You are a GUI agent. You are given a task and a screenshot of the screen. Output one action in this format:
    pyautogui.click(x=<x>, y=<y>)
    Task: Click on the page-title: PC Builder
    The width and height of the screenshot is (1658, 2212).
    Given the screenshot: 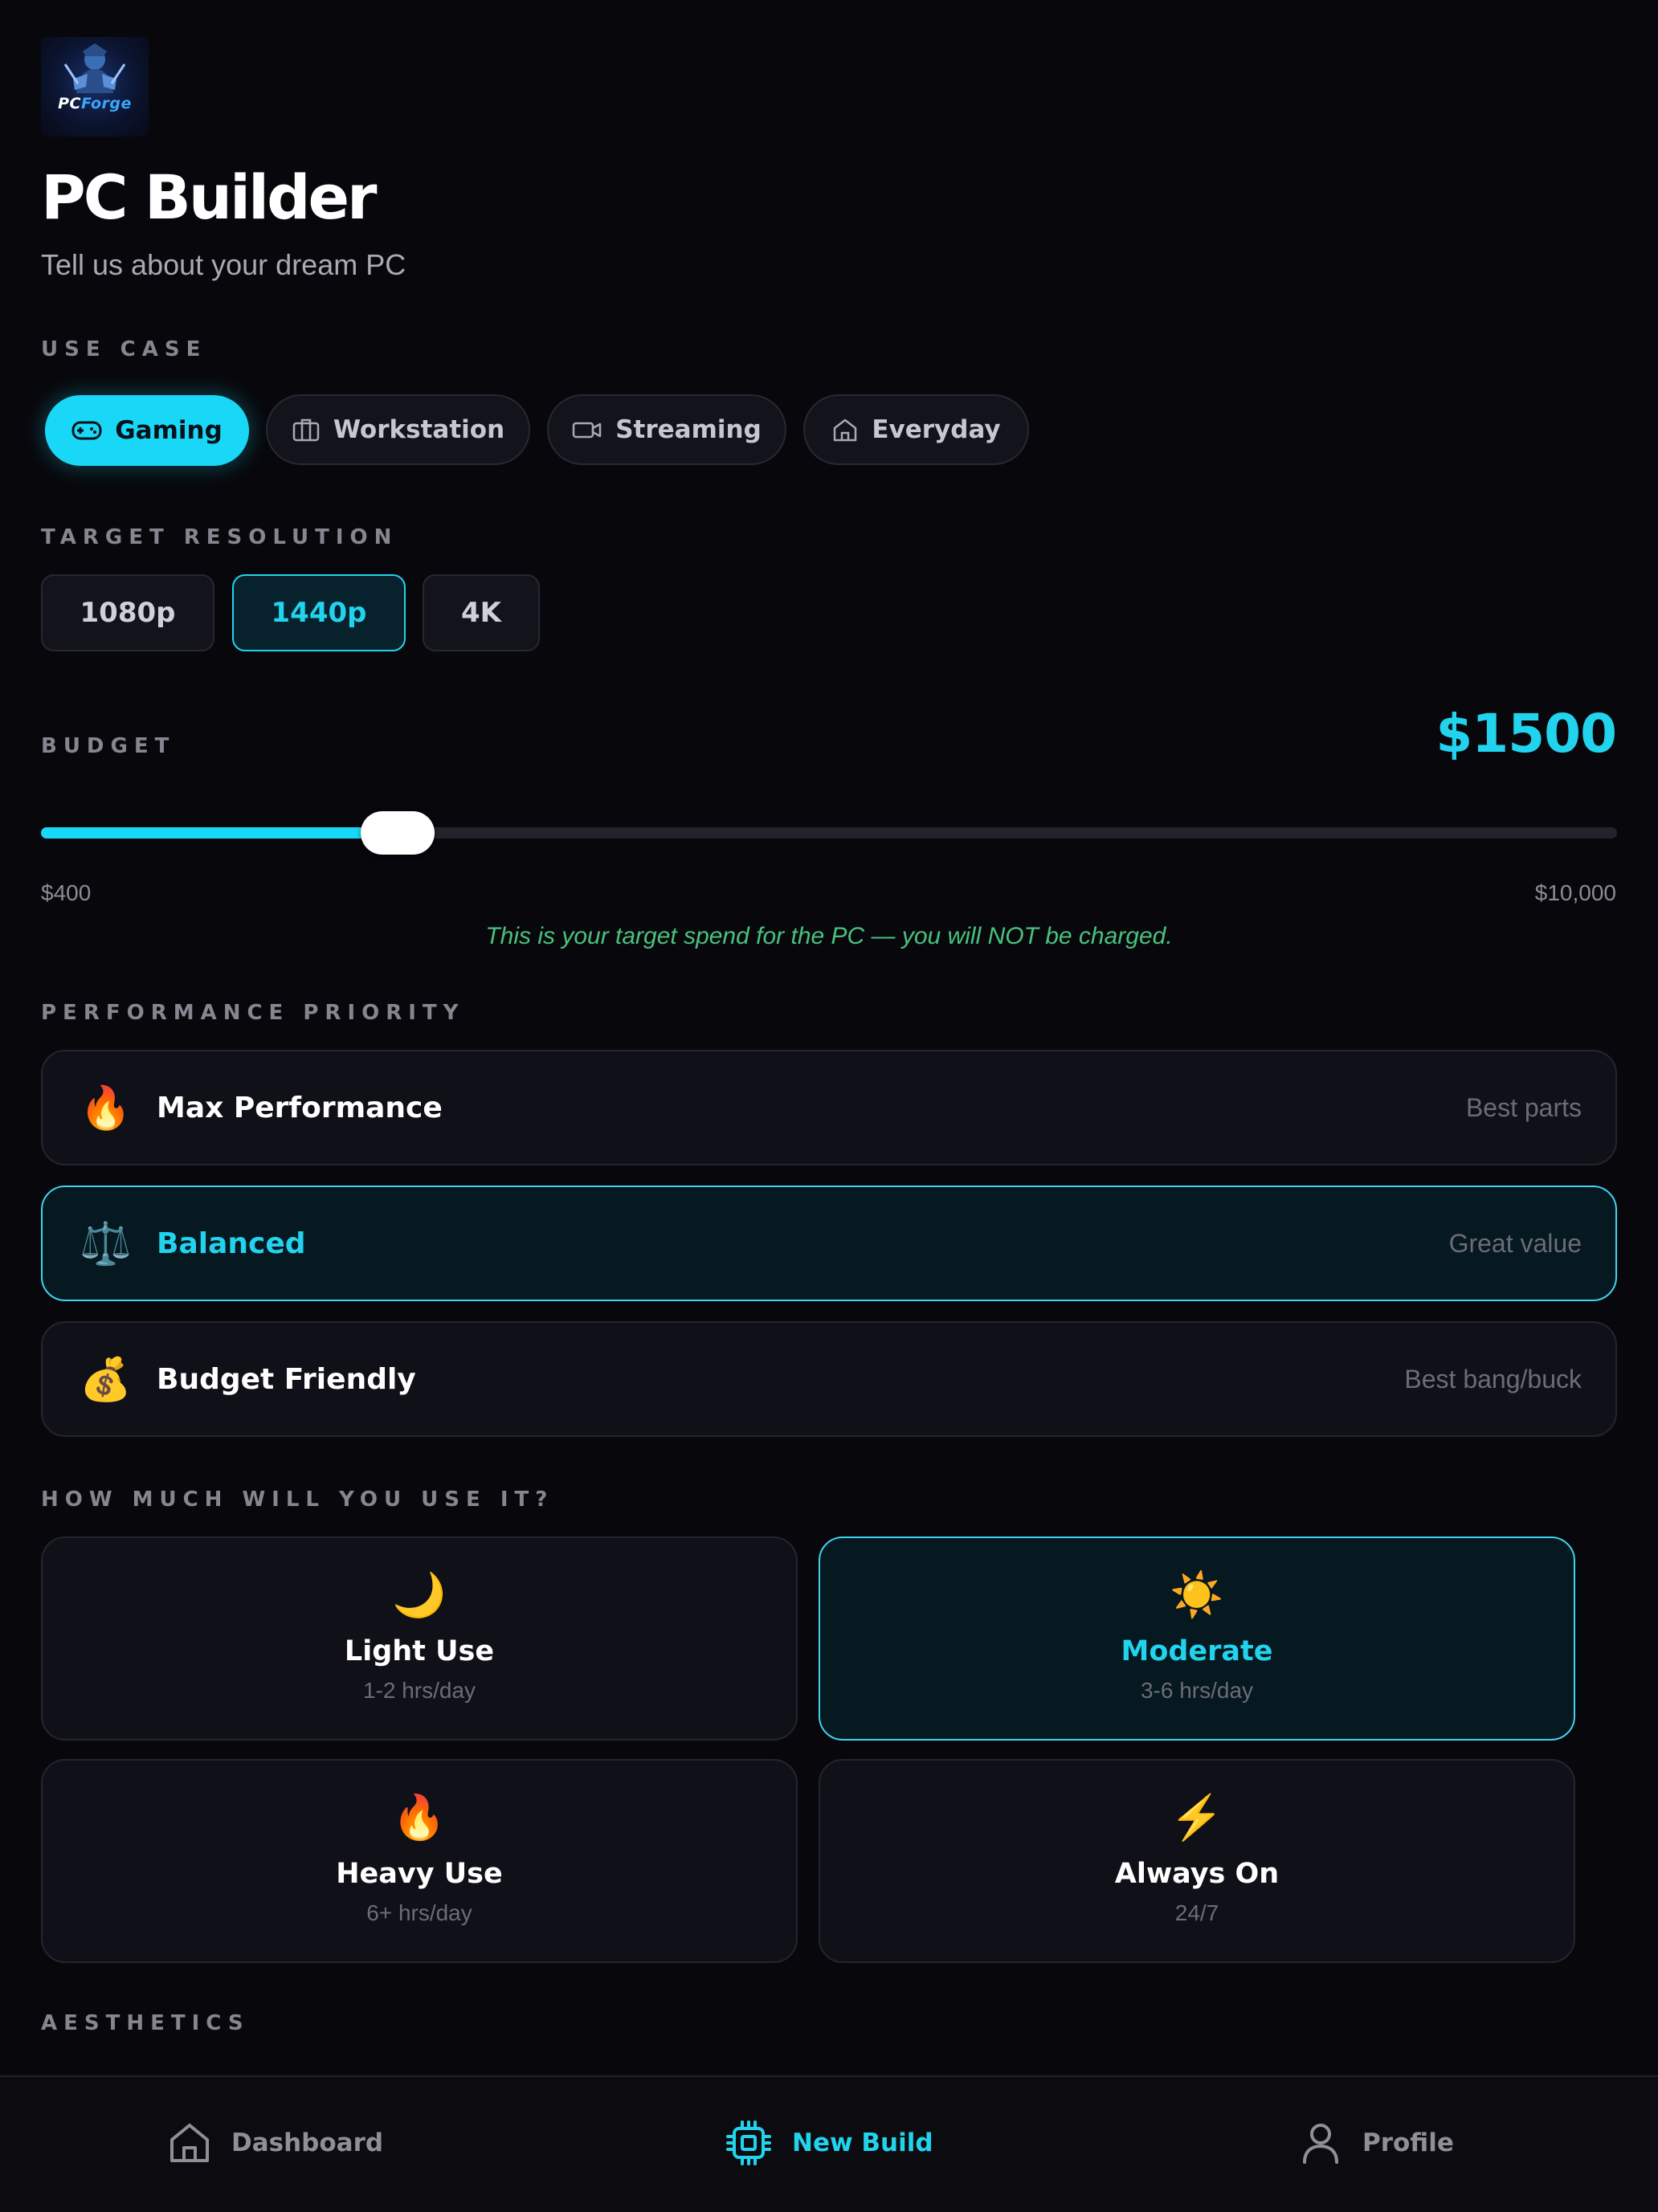 What is the action you would take?
    pyautogui.click(x=209, y=197)
    